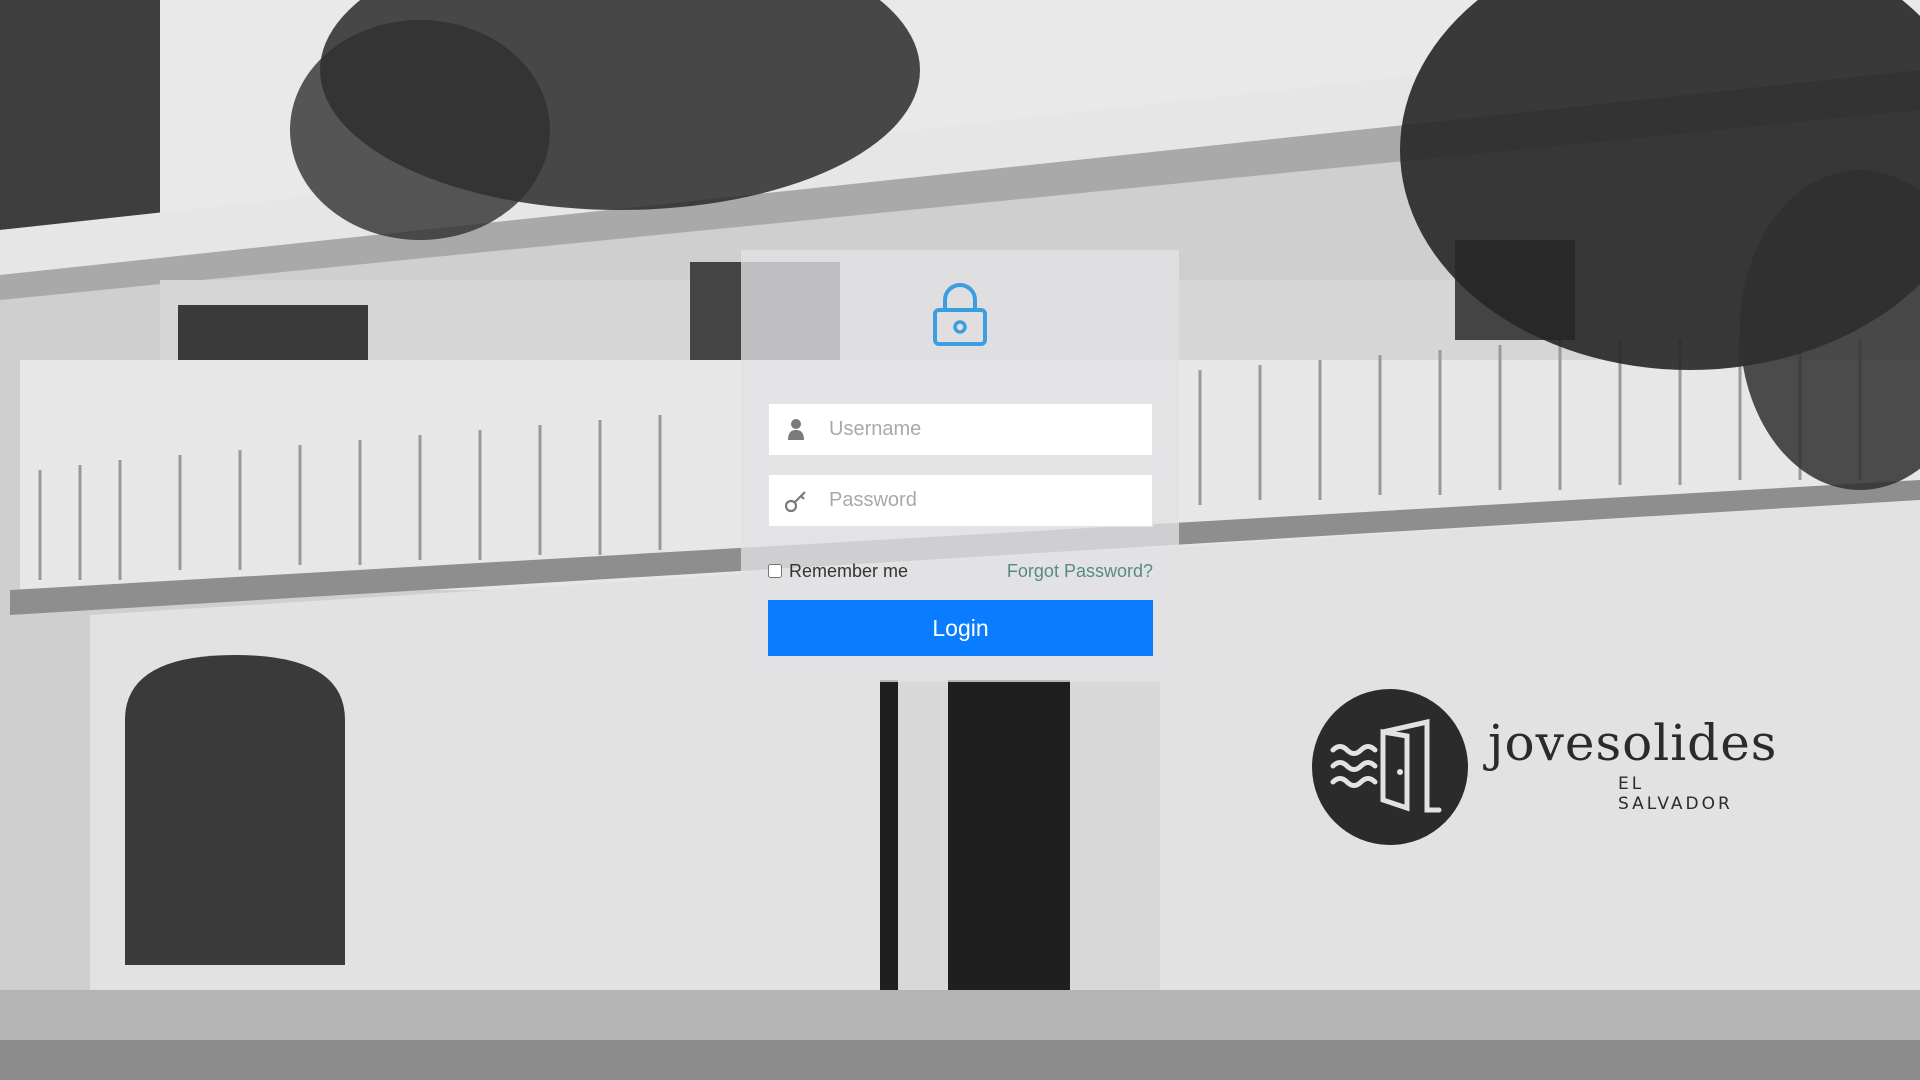 This screenshot has width=1920, height=1080. What do you see at coordinates (960, 628) in the screenshot?
I see `login-button: Login` at bounding box center [960, 628].